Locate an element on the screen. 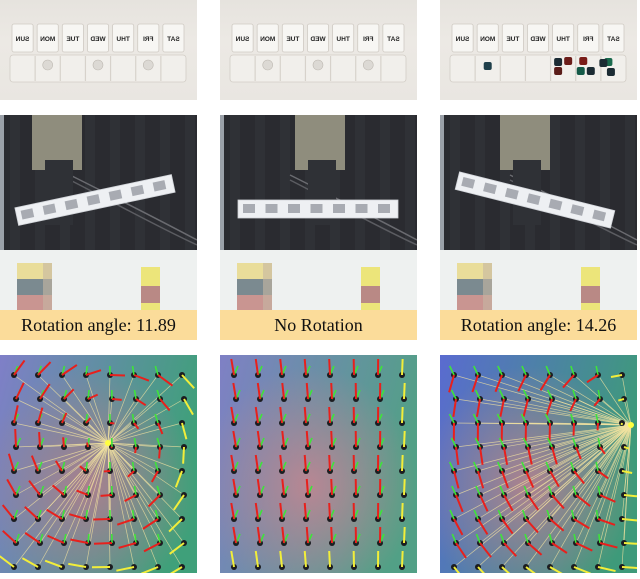 The width and height of the screenshot is (640, 579). pillbox-photo-right: SUN MON TUE WED THU FRI SAT is located at coordinates (538, 50).